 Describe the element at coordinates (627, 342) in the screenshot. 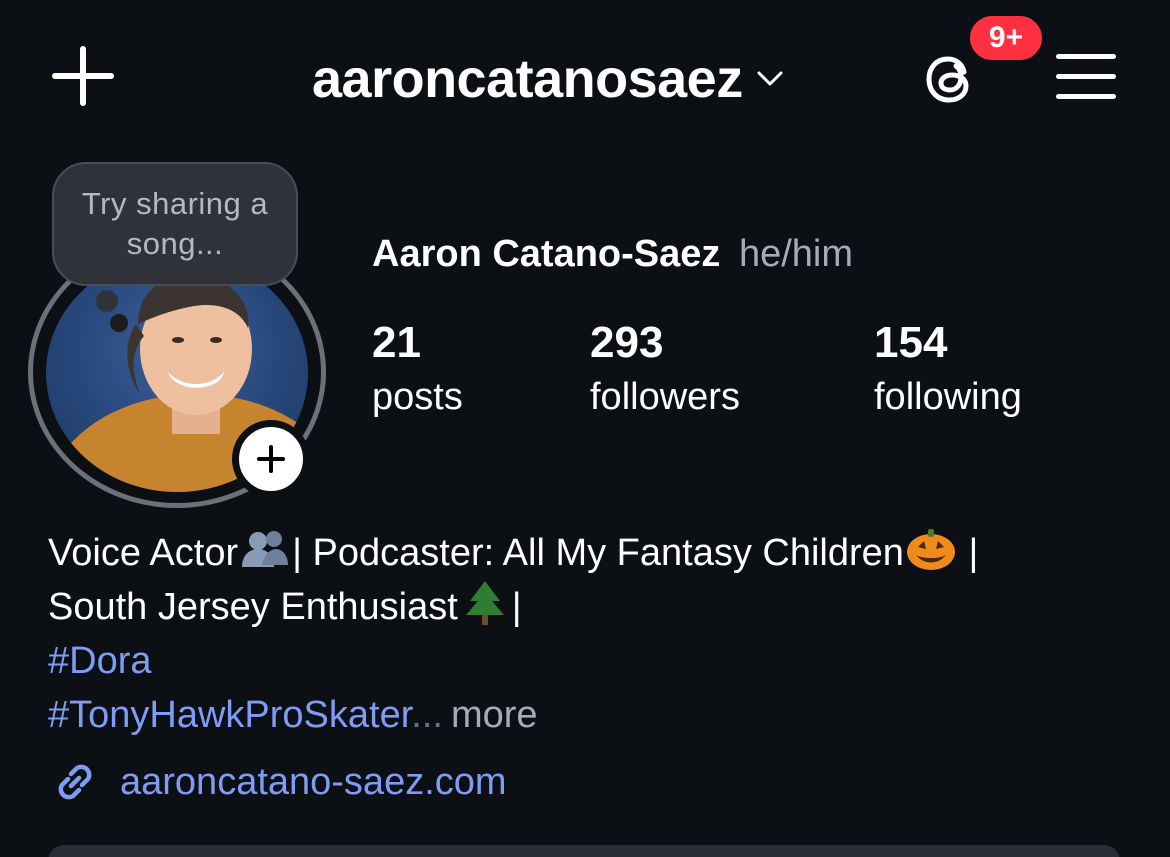

I see `followers-count: 293` at that location.